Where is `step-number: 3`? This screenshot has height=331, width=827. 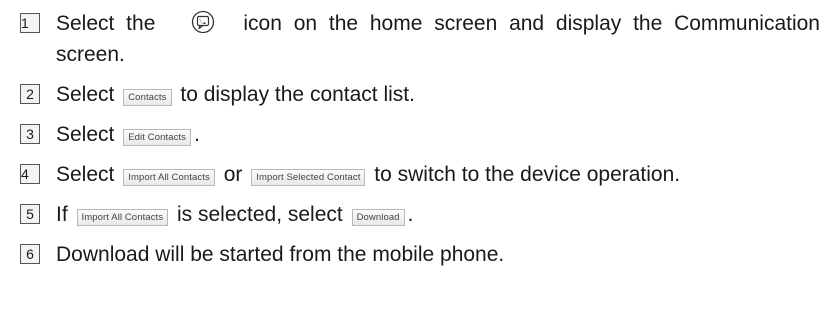 step-number: 3 is located at coordinates (30, 134).